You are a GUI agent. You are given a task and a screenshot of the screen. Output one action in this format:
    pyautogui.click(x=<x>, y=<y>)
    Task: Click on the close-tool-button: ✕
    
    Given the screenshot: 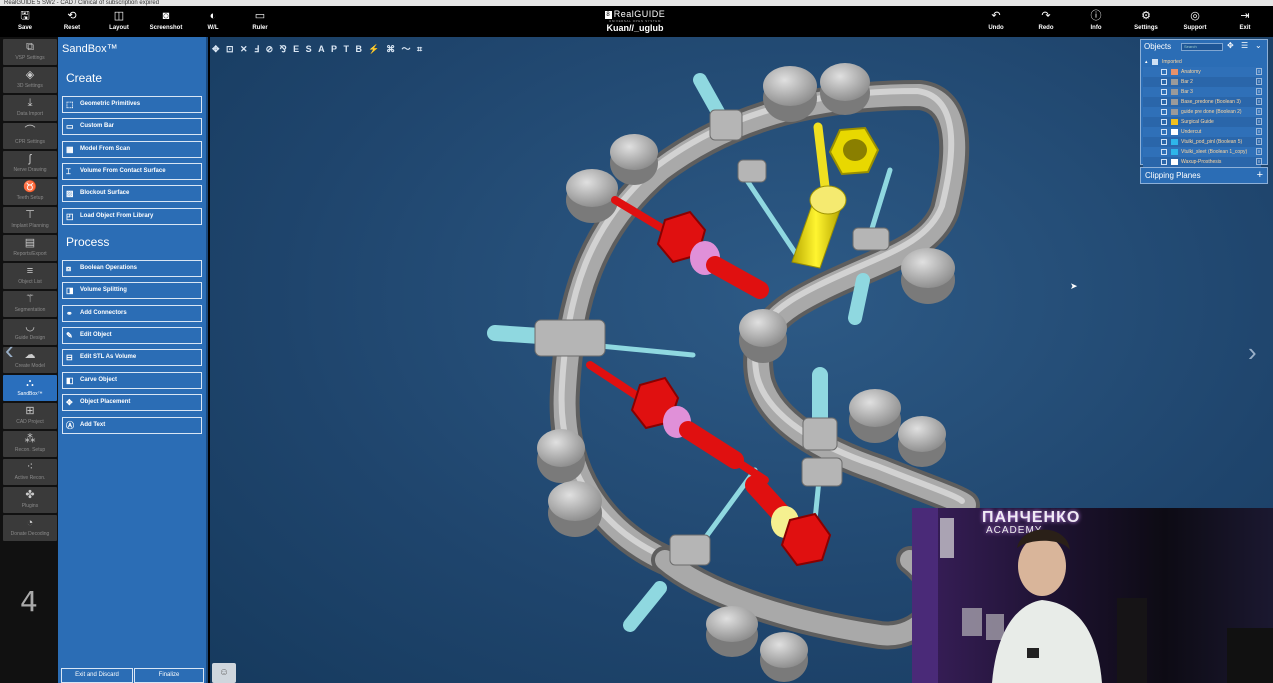 What is the action you would take?
    pyautogui.click(x=244, y=49)
    